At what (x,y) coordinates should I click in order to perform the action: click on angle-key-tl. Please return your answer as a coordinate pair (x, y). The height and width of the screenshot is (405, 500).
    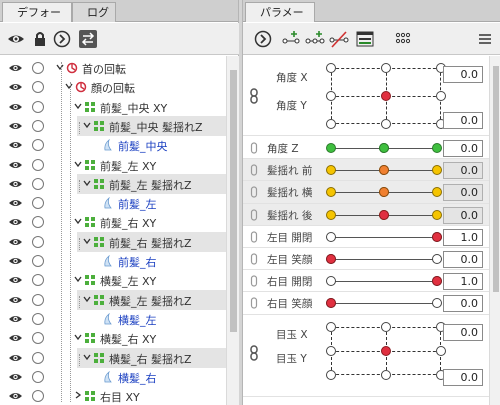
    Looking at the image, I should click on (331, 68).